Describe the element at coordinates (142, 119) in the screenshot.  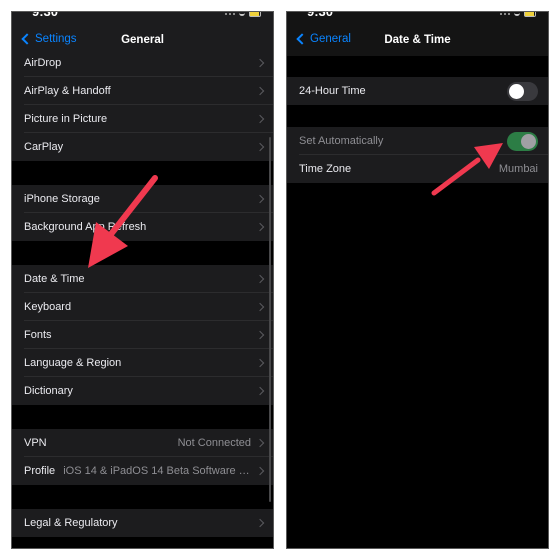
I see `row-picture-in-picture: Picture in Picture` at that location.